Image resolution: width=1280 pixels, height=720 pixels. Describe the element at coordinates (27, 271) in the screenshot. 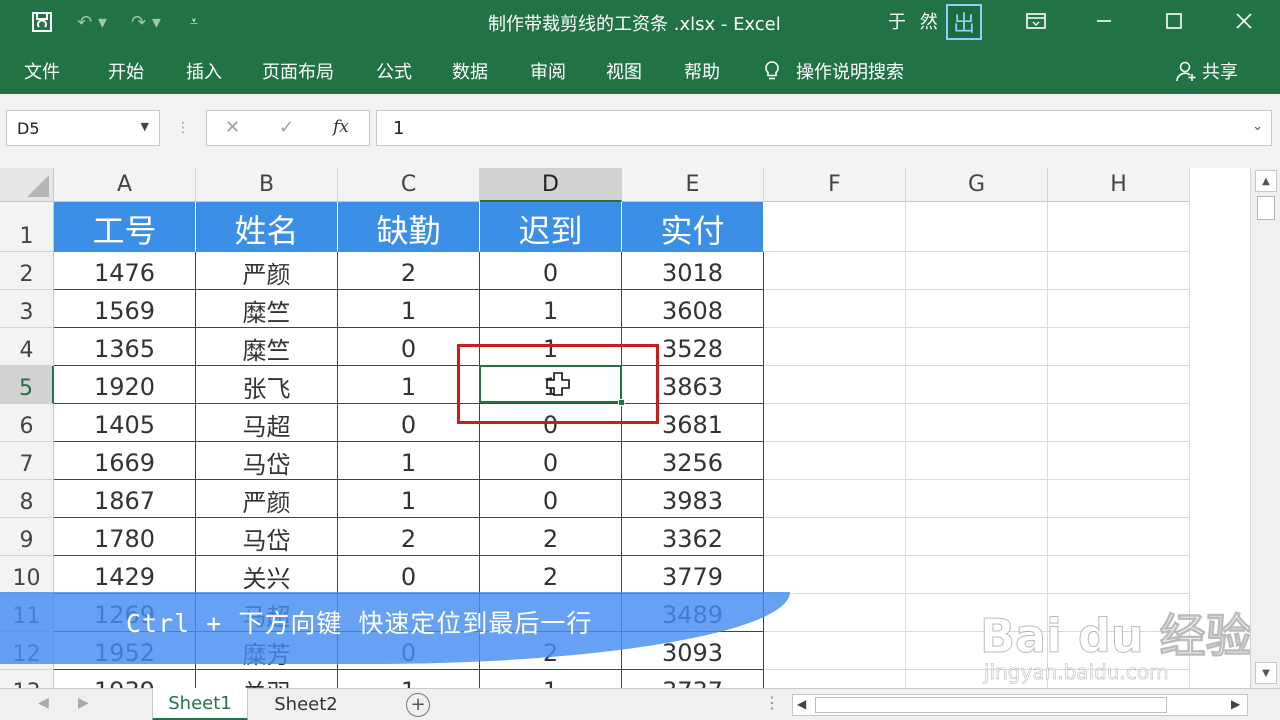

I see `row-header-2: 2` at that location.